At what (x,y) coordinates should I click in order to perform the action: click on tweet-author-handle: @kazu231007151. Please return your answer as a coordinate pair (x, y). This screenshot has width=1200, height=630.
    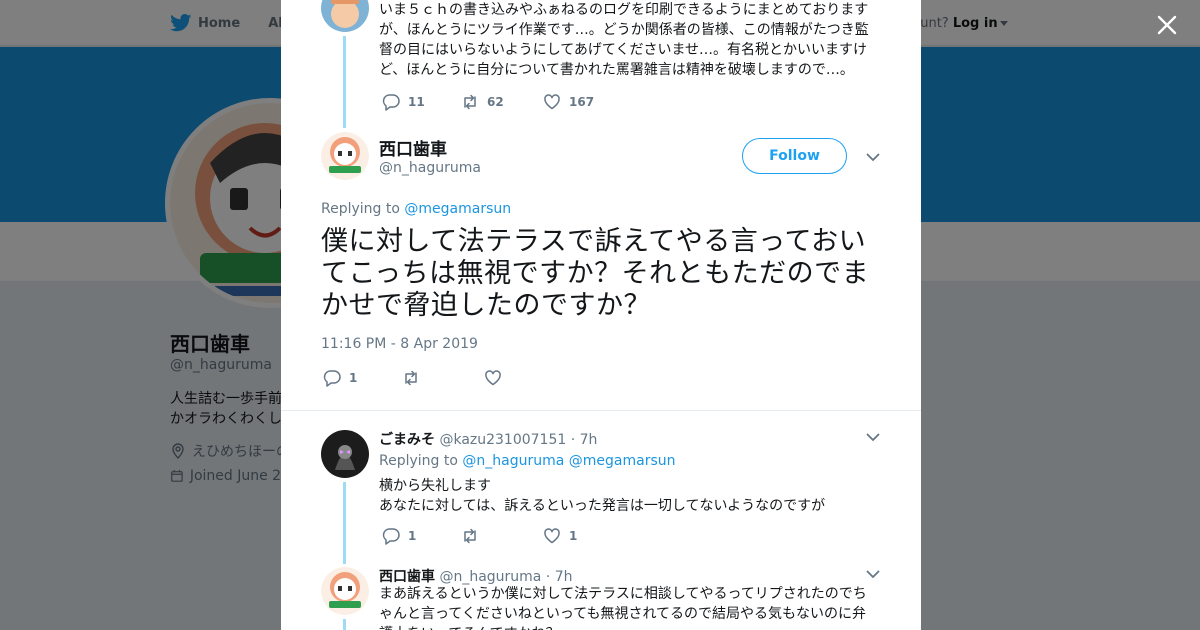
    Looking at the image, I should click on (502, 440).